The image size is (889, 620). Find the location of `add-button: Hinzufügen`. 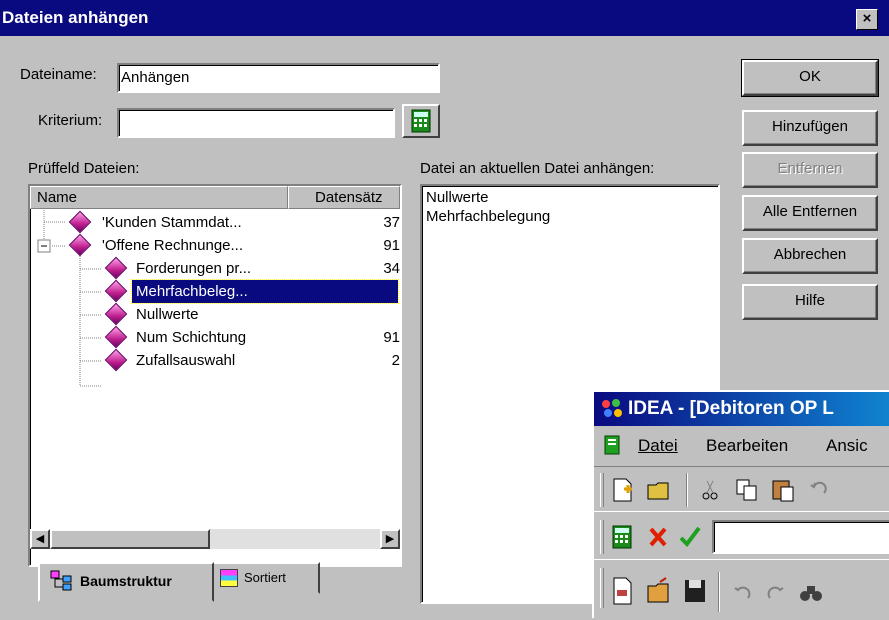

add-button: Hinzufügen is located at coordinates (810, 128).